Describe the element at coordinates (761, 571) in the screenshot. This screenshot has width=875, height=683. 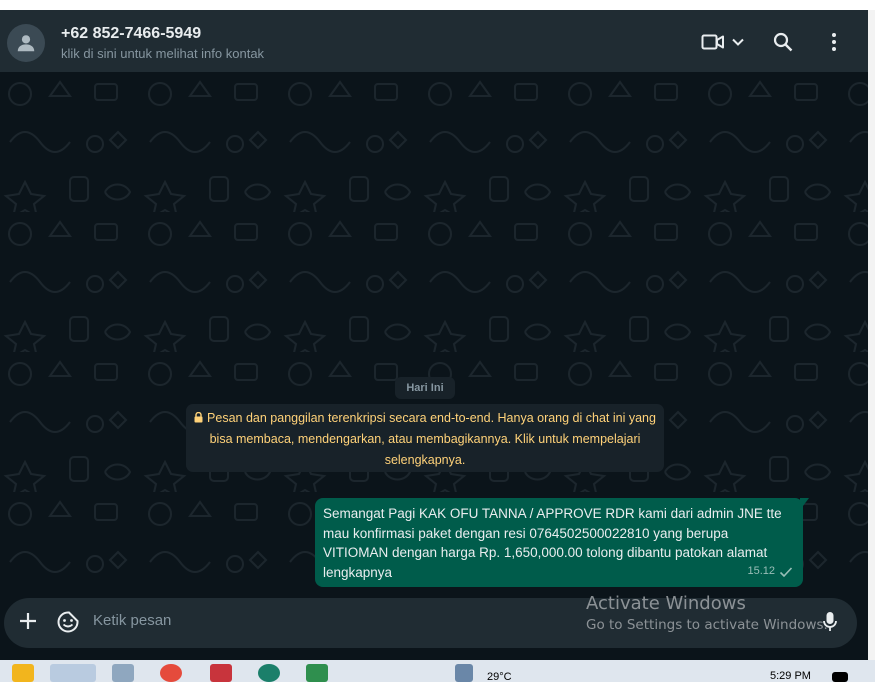
I see `message-time: 15.12` at that location.